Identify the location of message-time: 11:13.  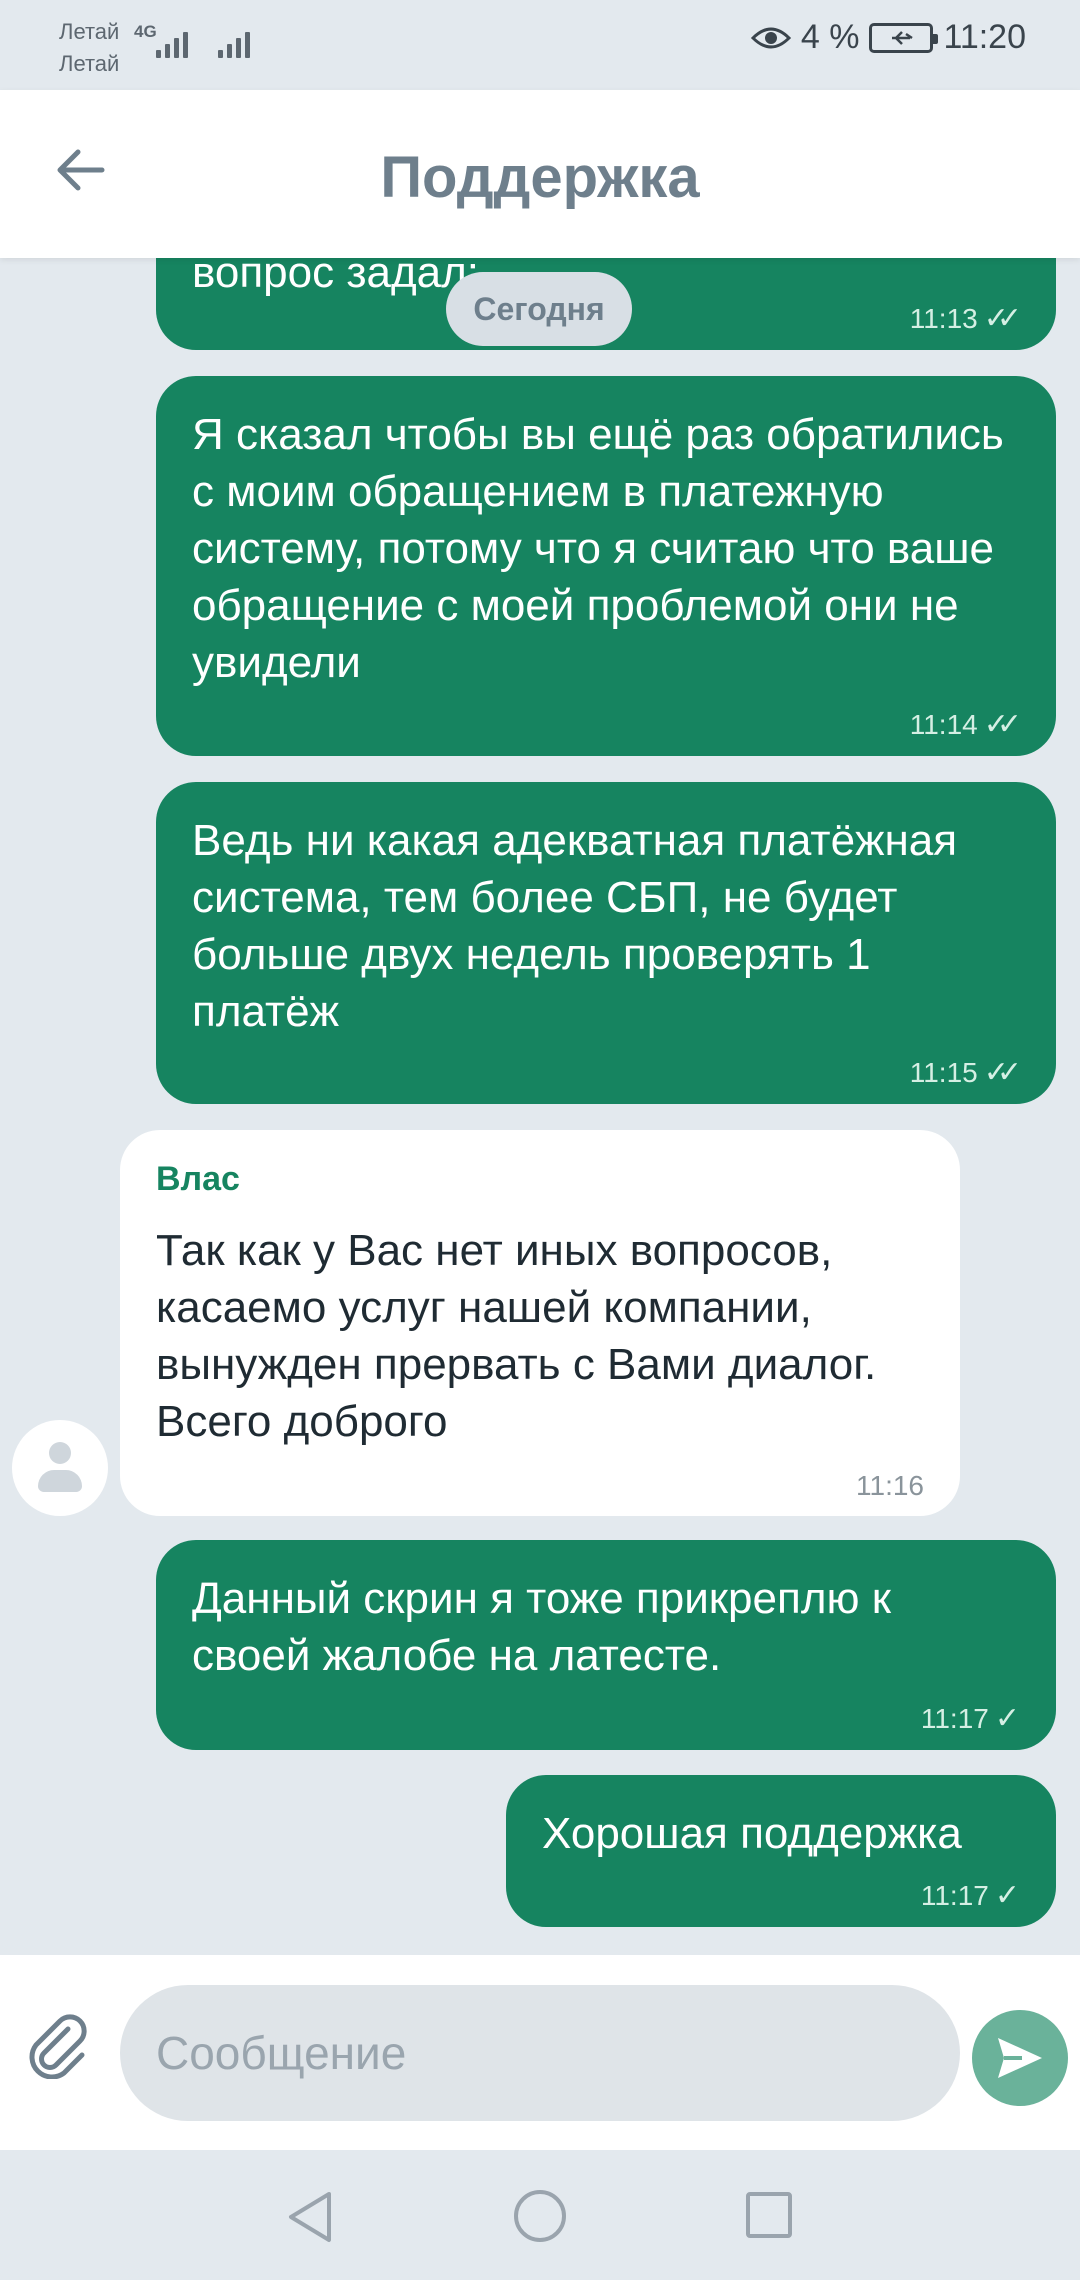
(943, 318).